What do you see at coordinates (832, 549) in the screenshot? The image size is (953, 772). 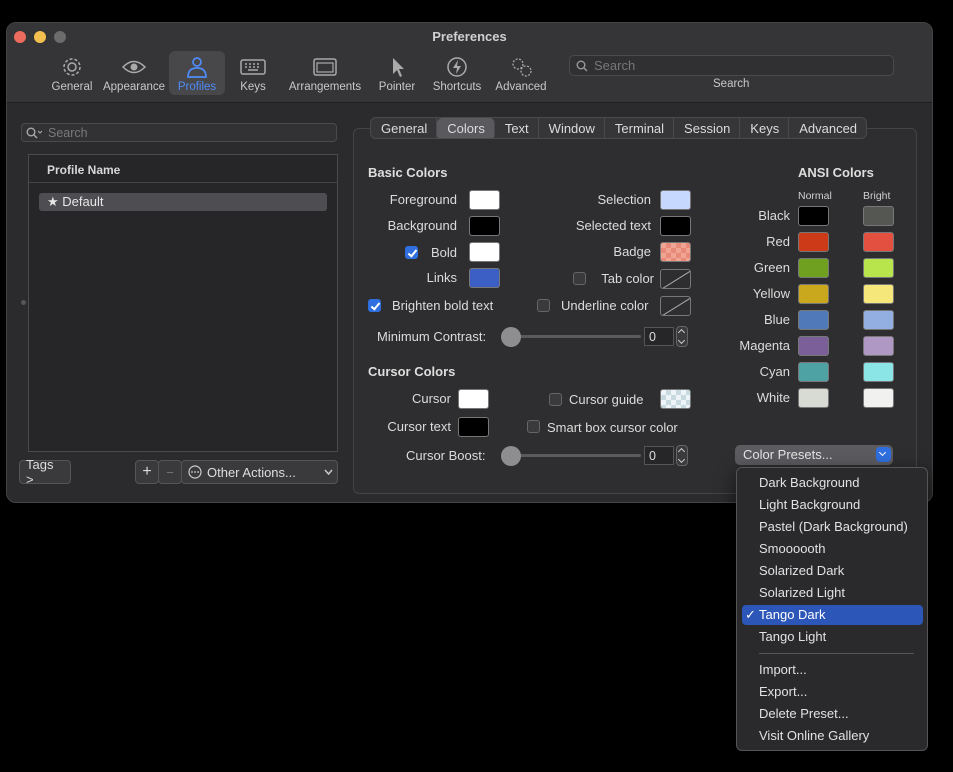 I see `menu-item-smoooooth: Smoooooth` at bounding box center [832, 549].